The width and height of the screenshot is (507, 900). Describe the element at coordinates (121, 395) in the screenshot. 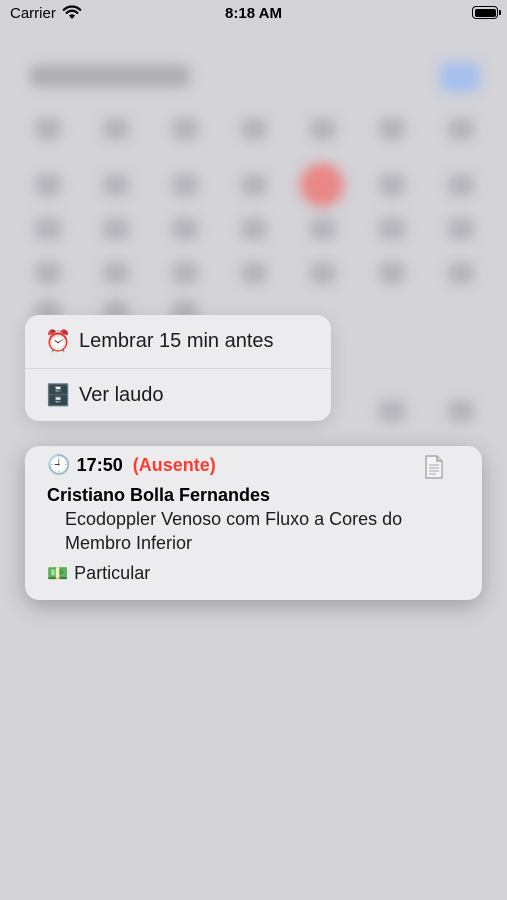

I see `menu-item-label: Ver laudo` at that location.